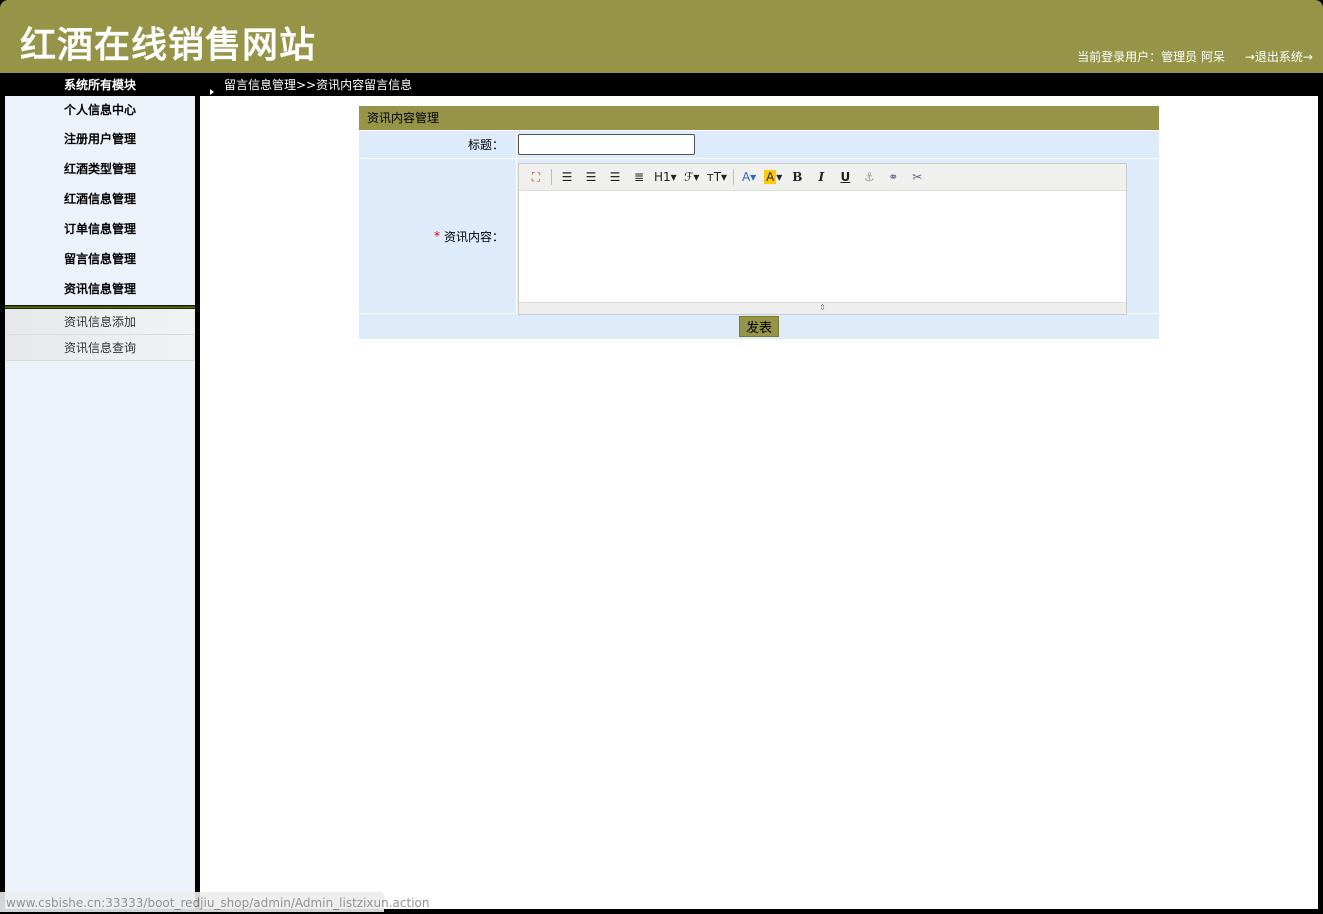  I want to click on triangle-icon, so click(212, 92).